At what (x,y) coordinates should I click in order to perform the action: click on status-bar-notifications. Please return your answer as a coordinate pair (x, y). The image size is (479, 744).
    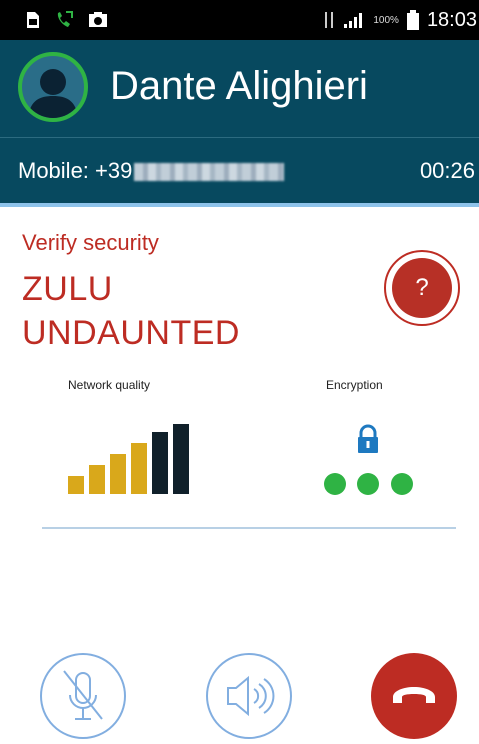
    Looking at the image, I should click on (67, 20).